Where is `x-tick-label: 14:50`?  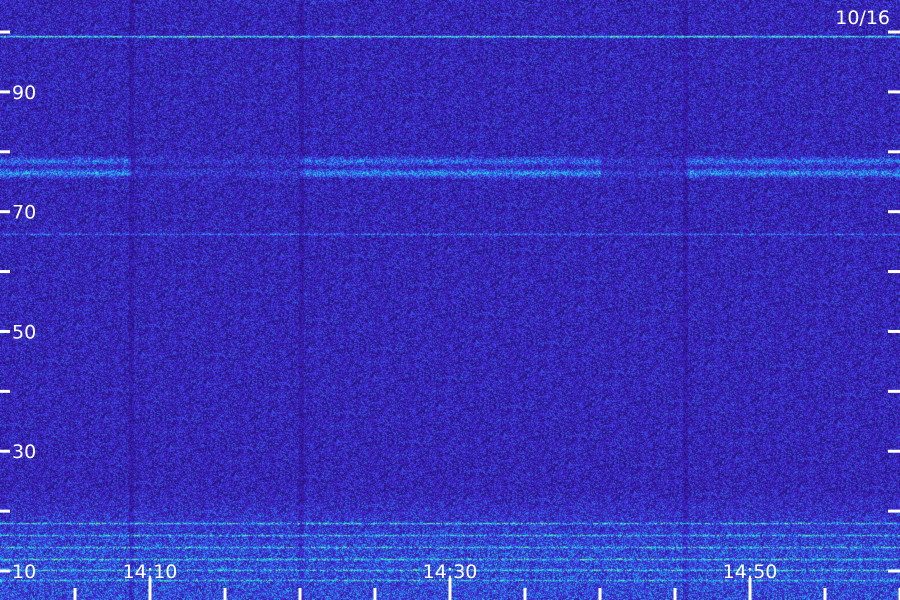 x-tick-label: 14:50 is located at coordinates (750, 572).